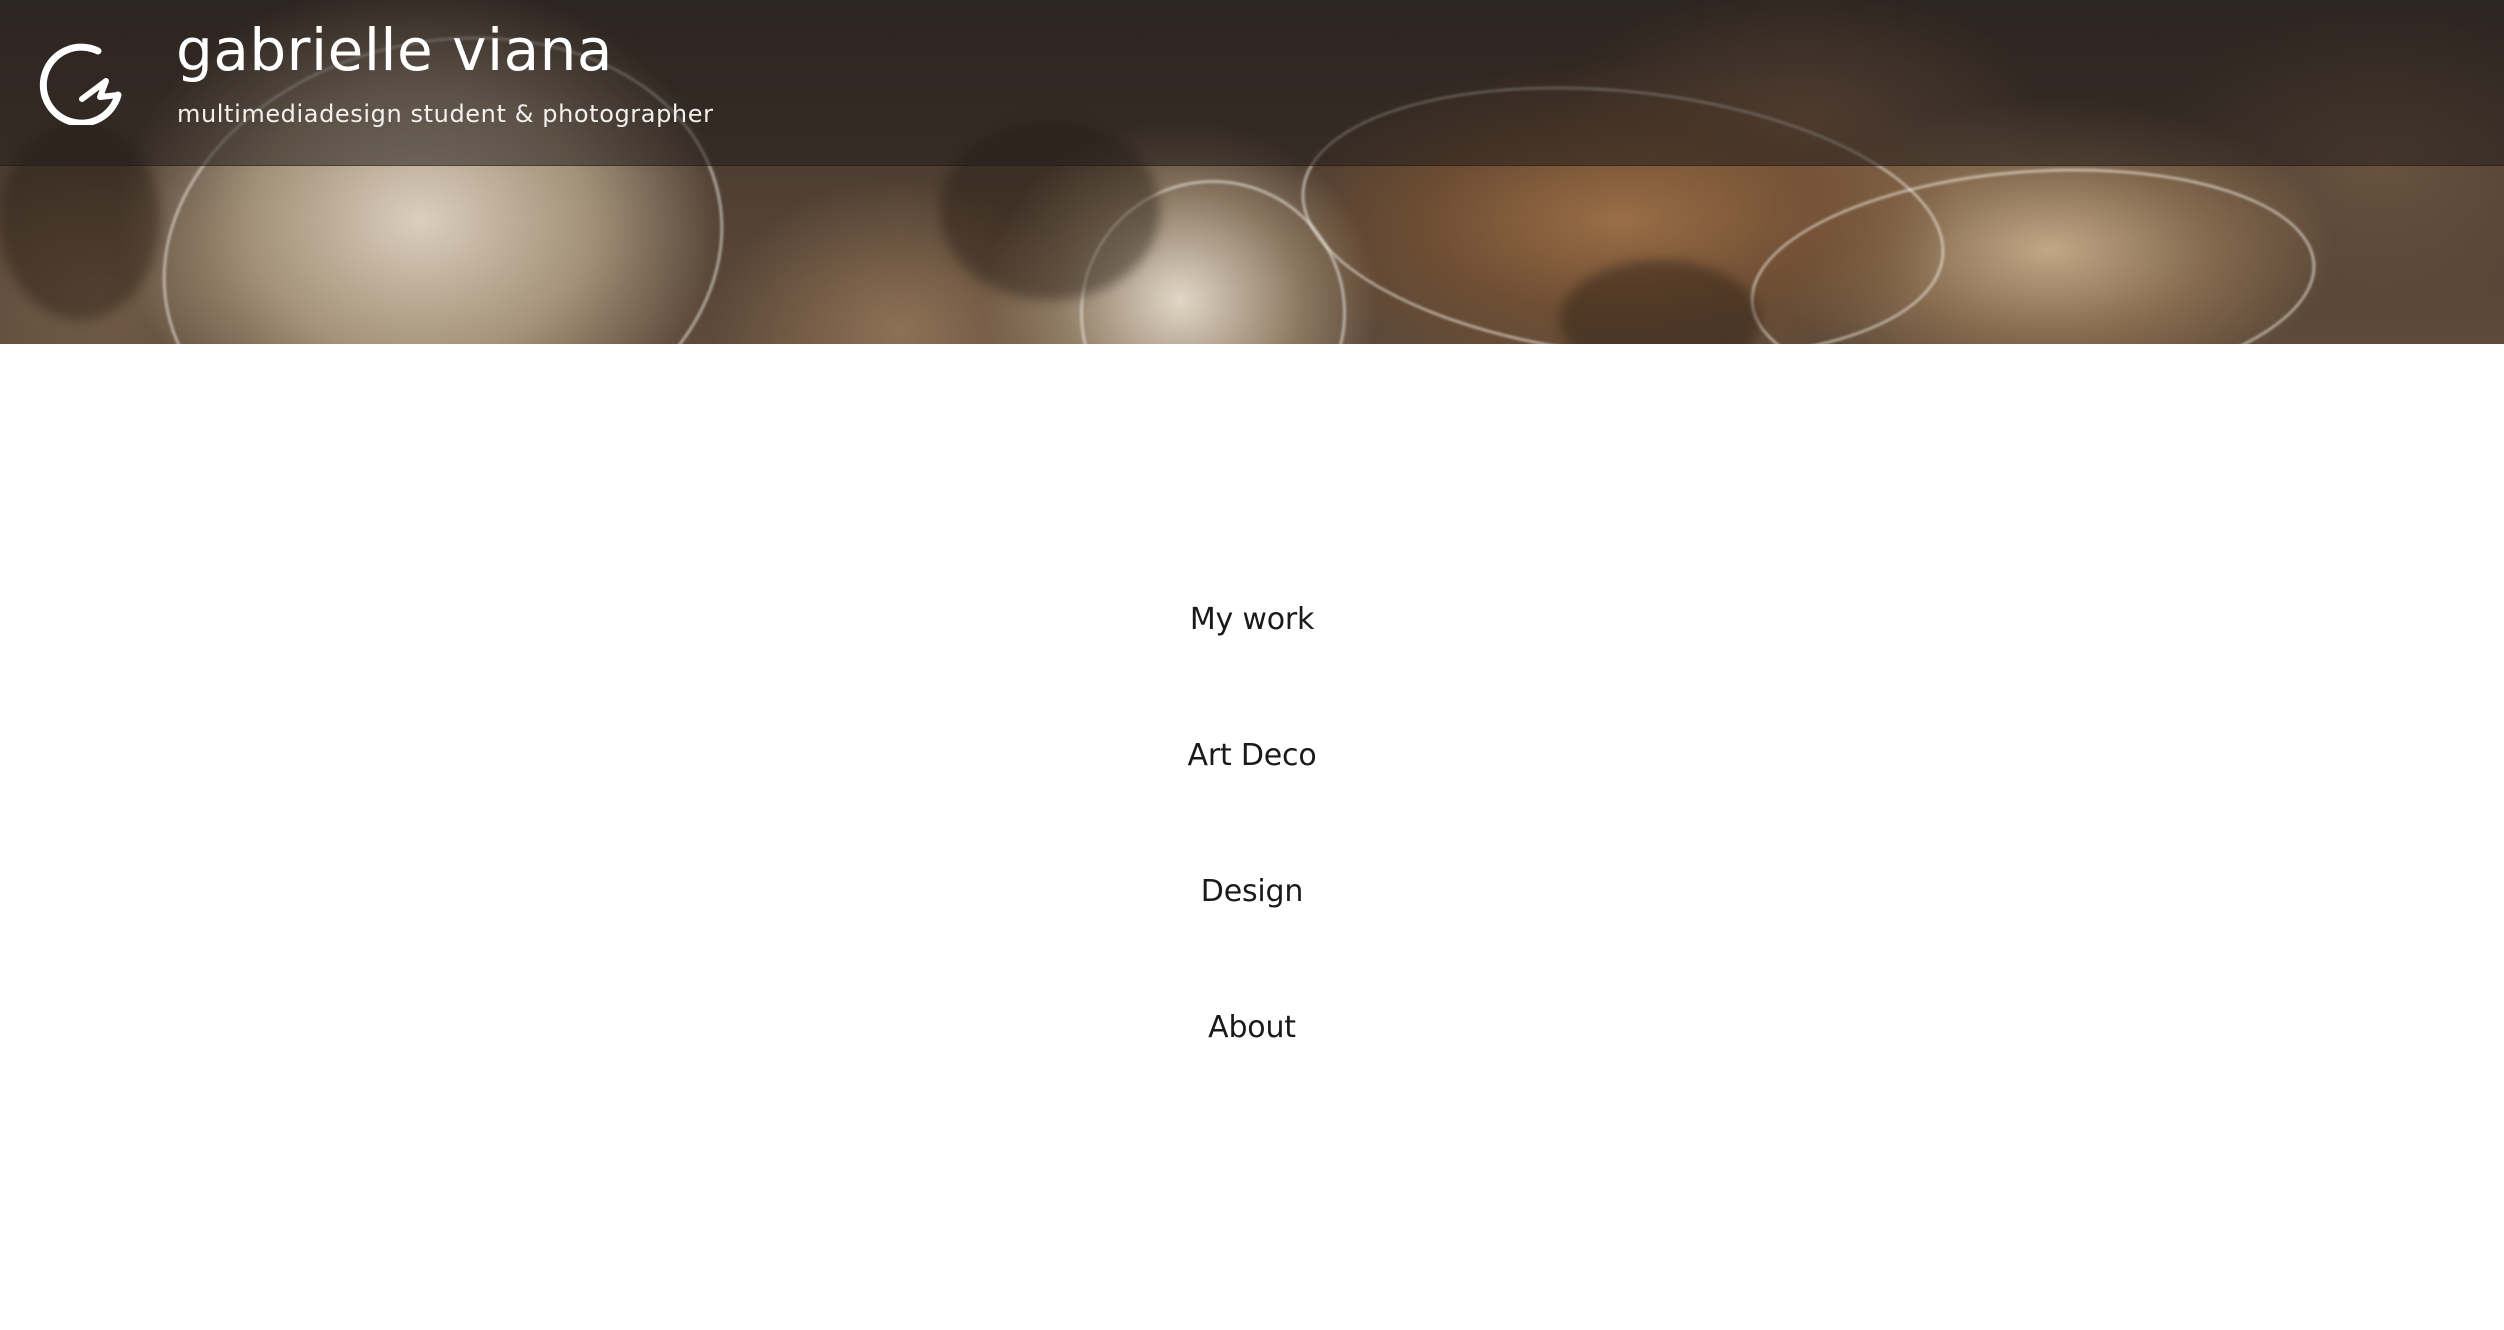  Describe the element at coordinates (1252, 1028) in the screenshot. I see `nav-link-about: About` at that location.